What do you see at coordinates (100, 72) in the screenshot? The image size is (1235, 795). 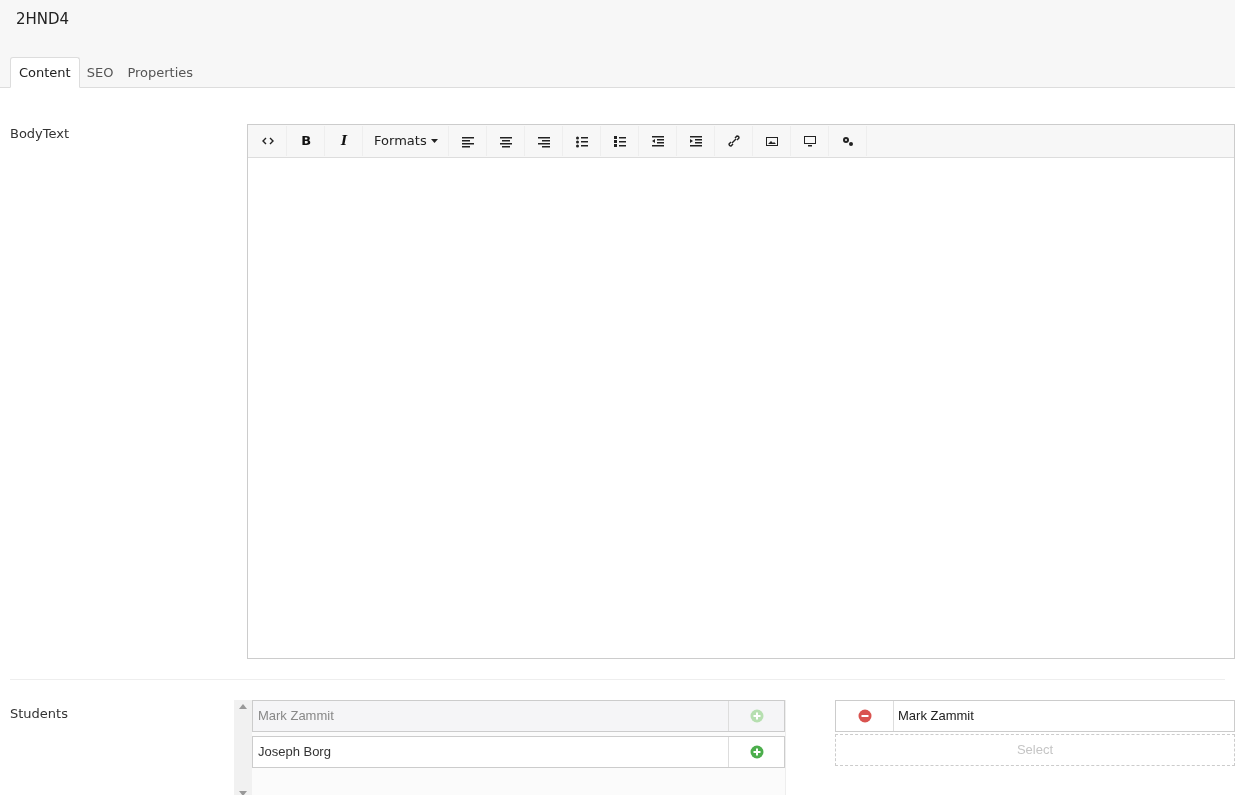 I see `tab: SEO` at bounding box center [100, 72].